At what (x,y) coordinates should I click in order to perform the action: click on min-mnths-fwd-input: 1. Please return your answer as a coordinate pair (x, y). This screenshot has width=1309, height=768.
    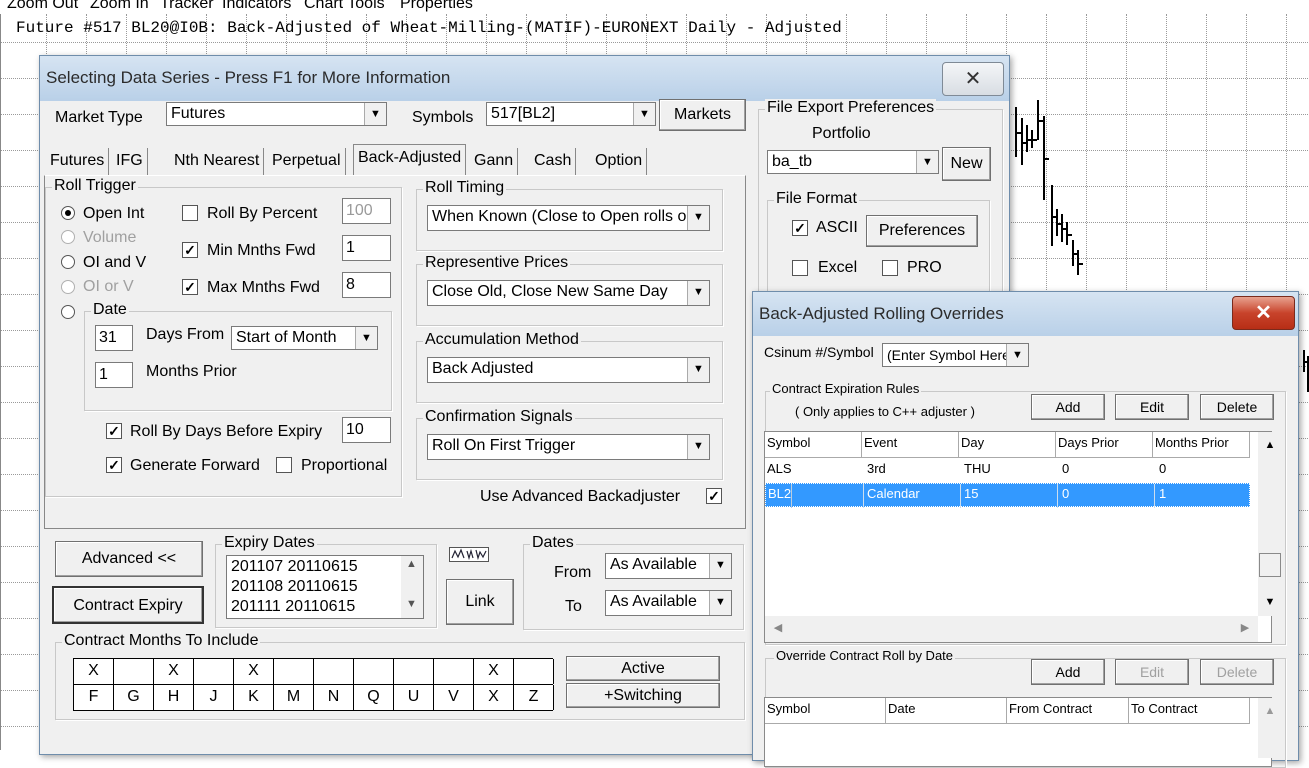
    Looking at the image, I should click on (366, 248).